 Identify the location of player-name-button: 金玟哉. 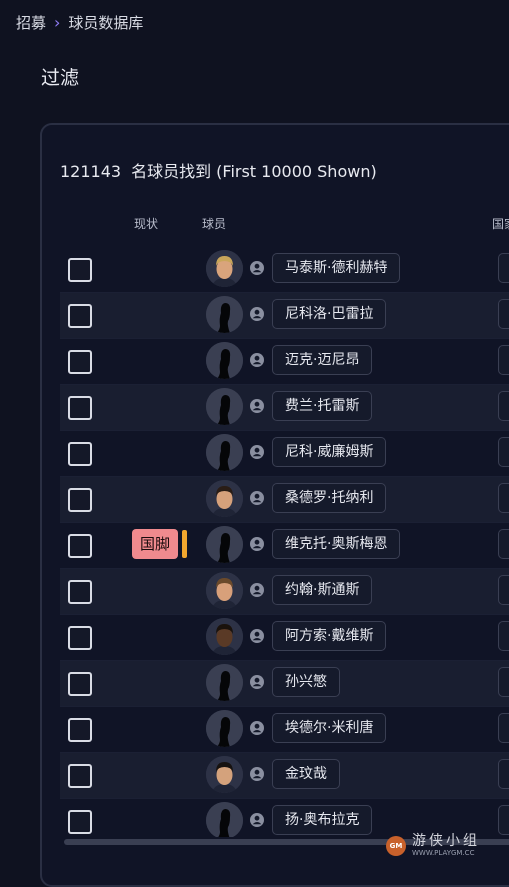
(306, 774).